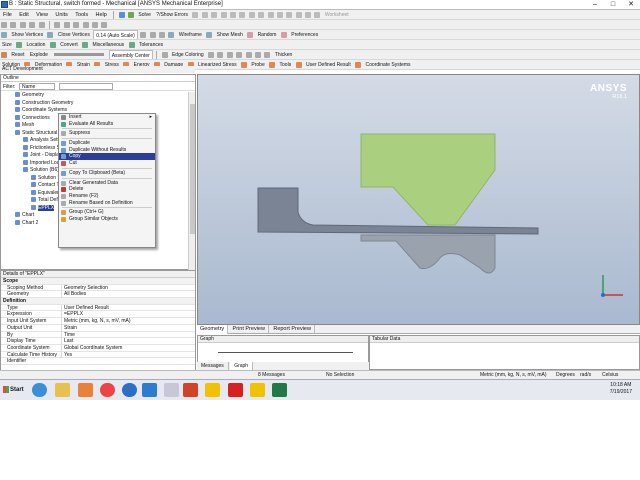 This screenshot has width=640, height=480. Describe the element at coordinates (115, 34) in the screenshot. I see `scale-dropdown: 0.14 (Auto Scale)` at that location.